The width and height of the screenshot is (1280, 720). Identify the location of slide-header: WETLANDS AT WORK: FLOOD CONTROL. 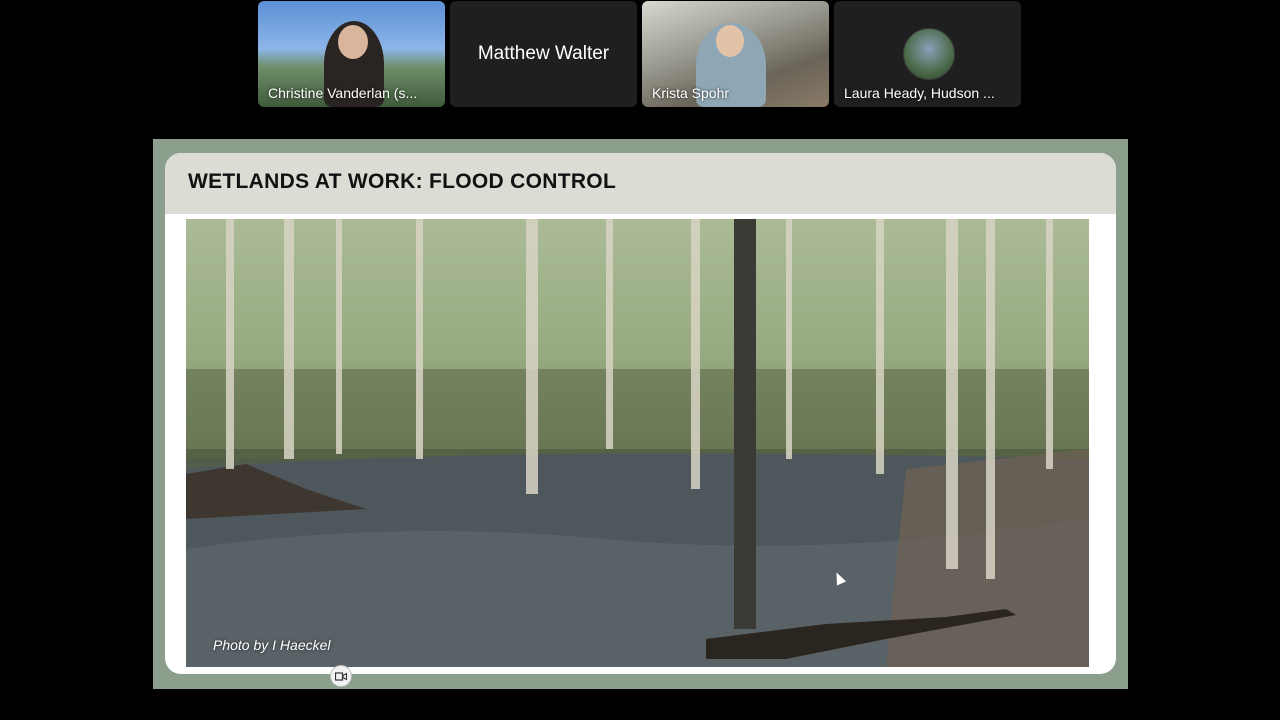
(640, 183).